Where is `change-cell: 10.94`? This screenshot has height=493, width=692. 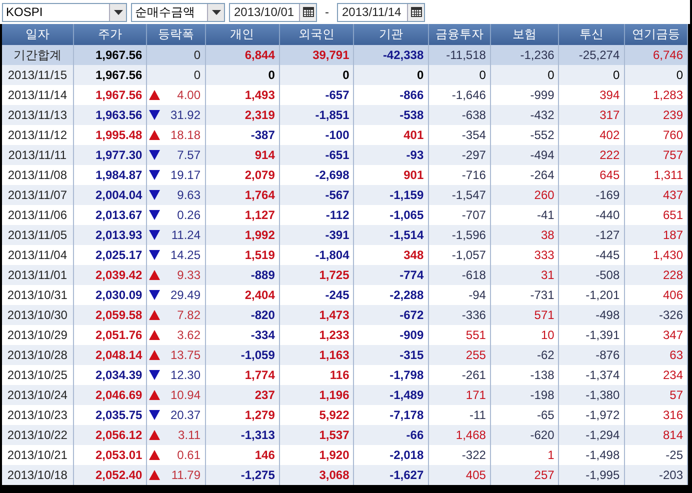
change-cell: 10.94 is located at coordinates (185, 395).